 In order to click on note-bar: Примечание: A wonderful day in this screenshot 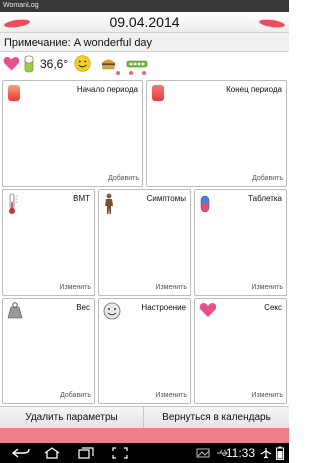, I will do `click(144, 42)`.